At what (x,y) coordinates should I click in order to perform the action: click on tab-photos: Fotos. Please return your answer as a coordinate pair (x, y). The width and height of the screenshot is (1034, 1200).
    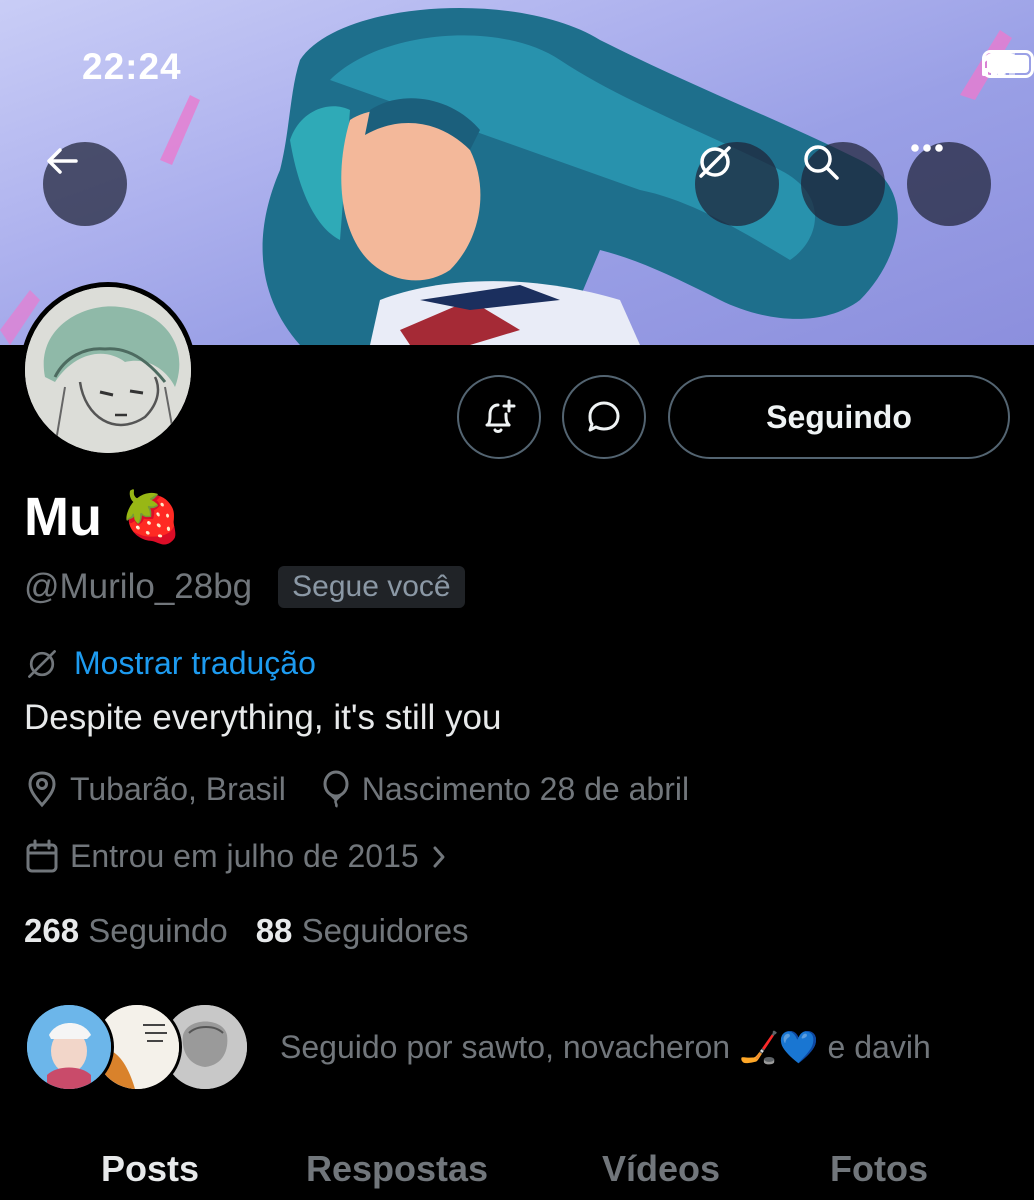
    Looking at the image, I should click on (879, 1169).